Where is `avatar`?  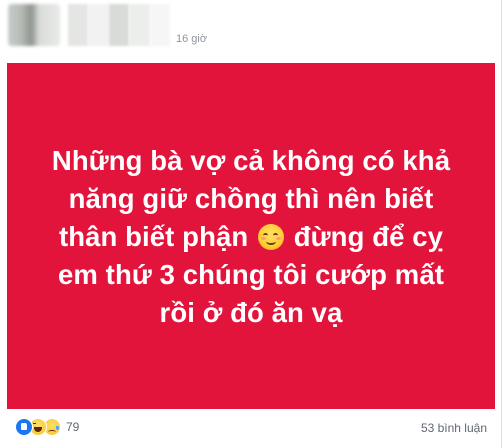 avatar is located at coordinates (34, 25).